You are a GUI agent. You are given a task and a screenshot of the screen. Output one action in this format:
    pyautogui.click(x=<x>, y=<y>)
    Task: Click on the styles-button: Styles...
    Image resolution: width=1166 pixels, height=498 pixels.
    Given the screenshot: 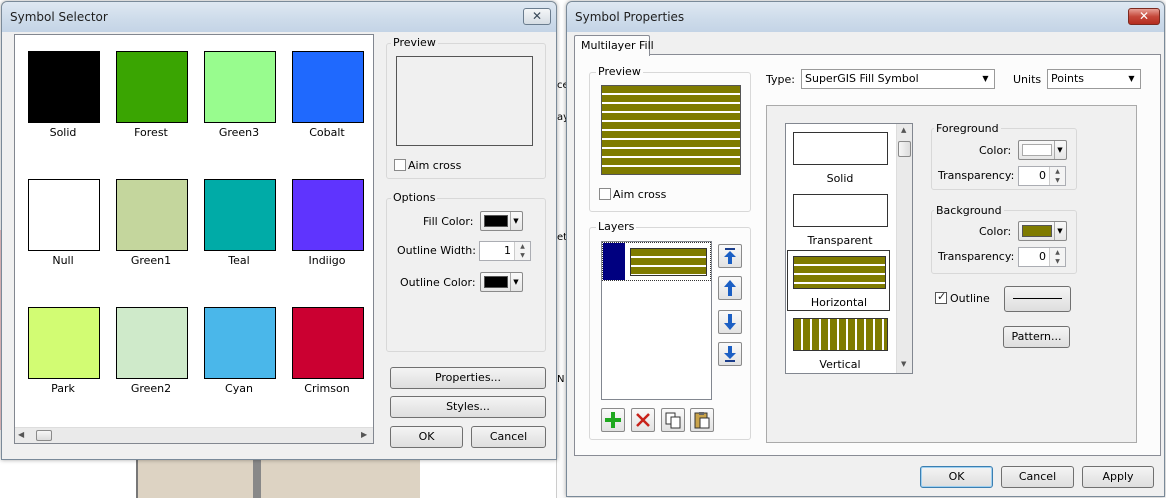 What is the action you would take?
    pyautogui.click(x=468, y=407)
    